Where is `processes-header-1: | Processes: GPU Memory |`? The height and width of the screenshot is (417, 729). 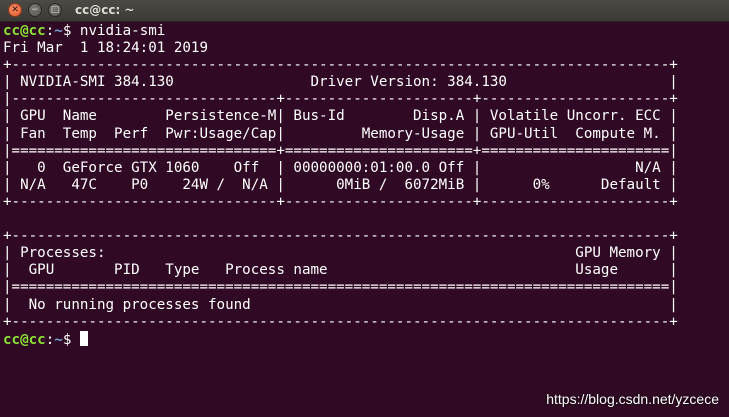 processes-header-1: | Processes: GPU Memory | is located at coordinates (340, 253).